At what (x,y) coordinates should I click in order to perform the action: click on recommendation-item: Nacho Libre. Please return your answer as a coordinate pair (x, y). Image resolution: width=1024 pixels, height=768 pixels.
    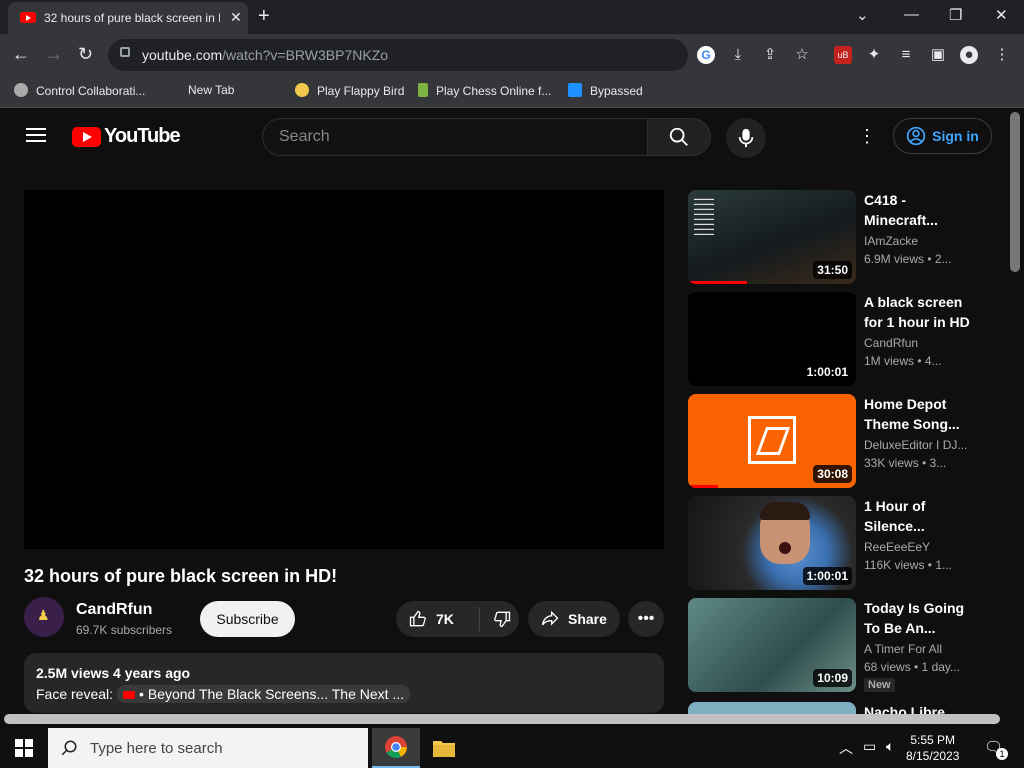
    Looking at the image, I should click on (838, 708).